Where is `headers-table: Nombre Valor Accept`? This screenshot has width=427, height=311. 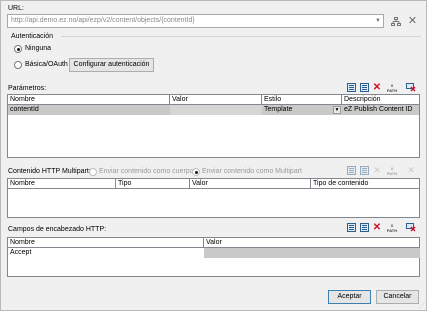
headers-table: Nombre Valor Accept is located at coordinates (213, 257).